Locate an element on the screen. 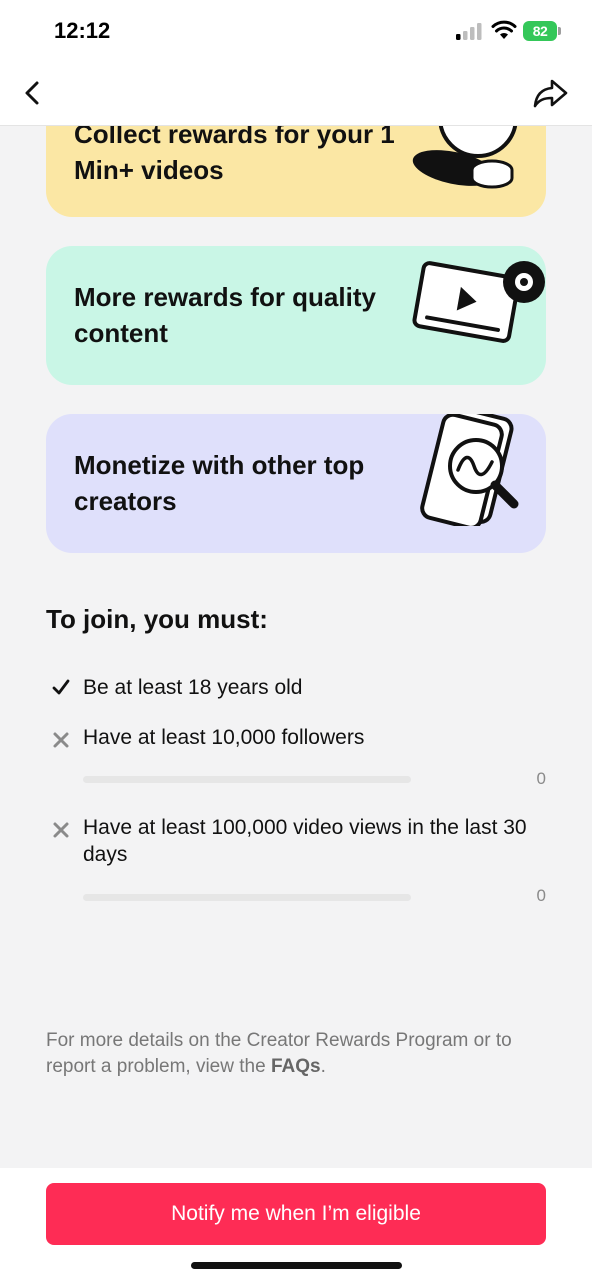 This screenshot has width=592, height=1280. views-progress-count: 0 is located at coordinates (541, 895).